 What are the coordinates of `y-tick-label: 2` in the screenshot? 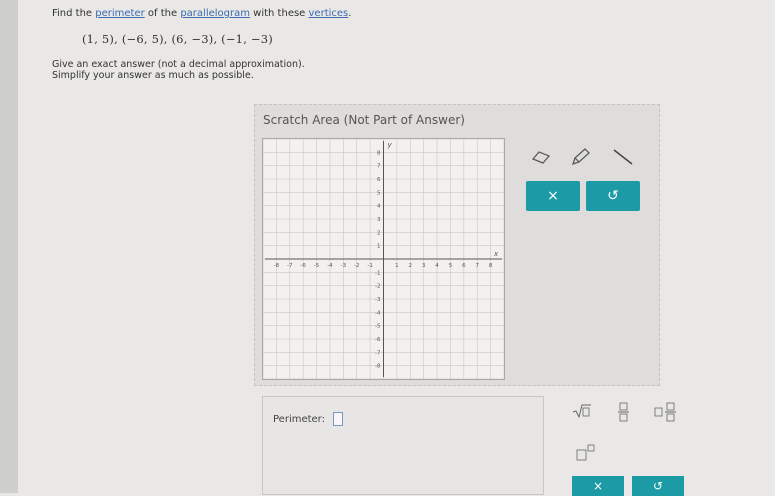 It's located at (379, 233).